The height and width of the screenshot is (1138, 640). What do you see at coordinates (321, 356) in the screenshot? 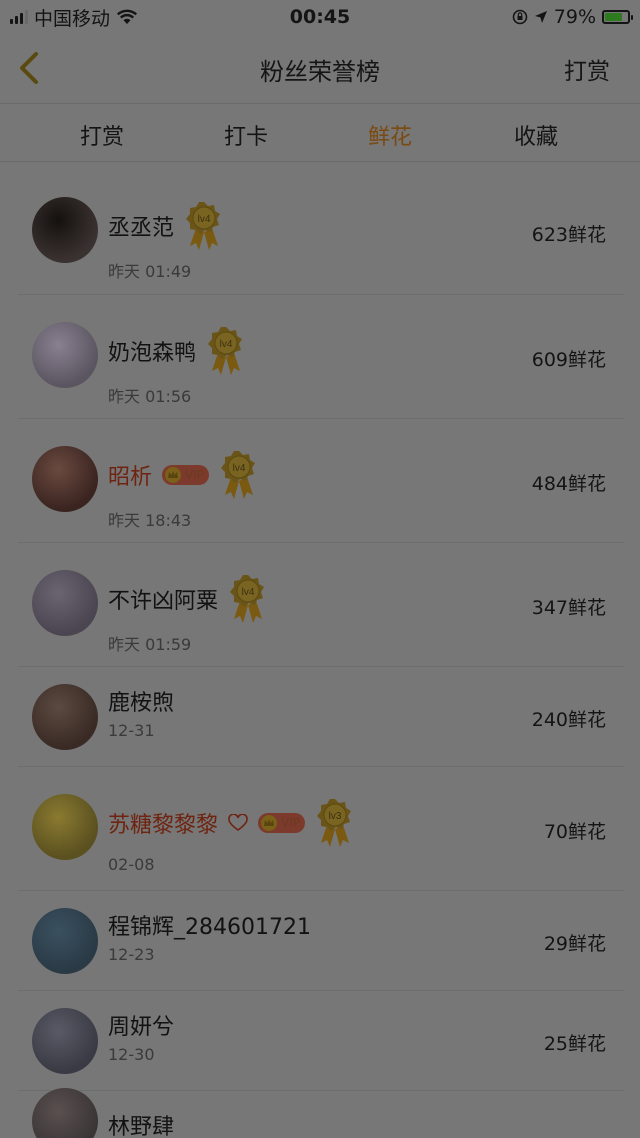
I see `fan-row: 奶泡森鸭 lv4 昨天 01:56 609鲜花` at bounding box center [321, 356].